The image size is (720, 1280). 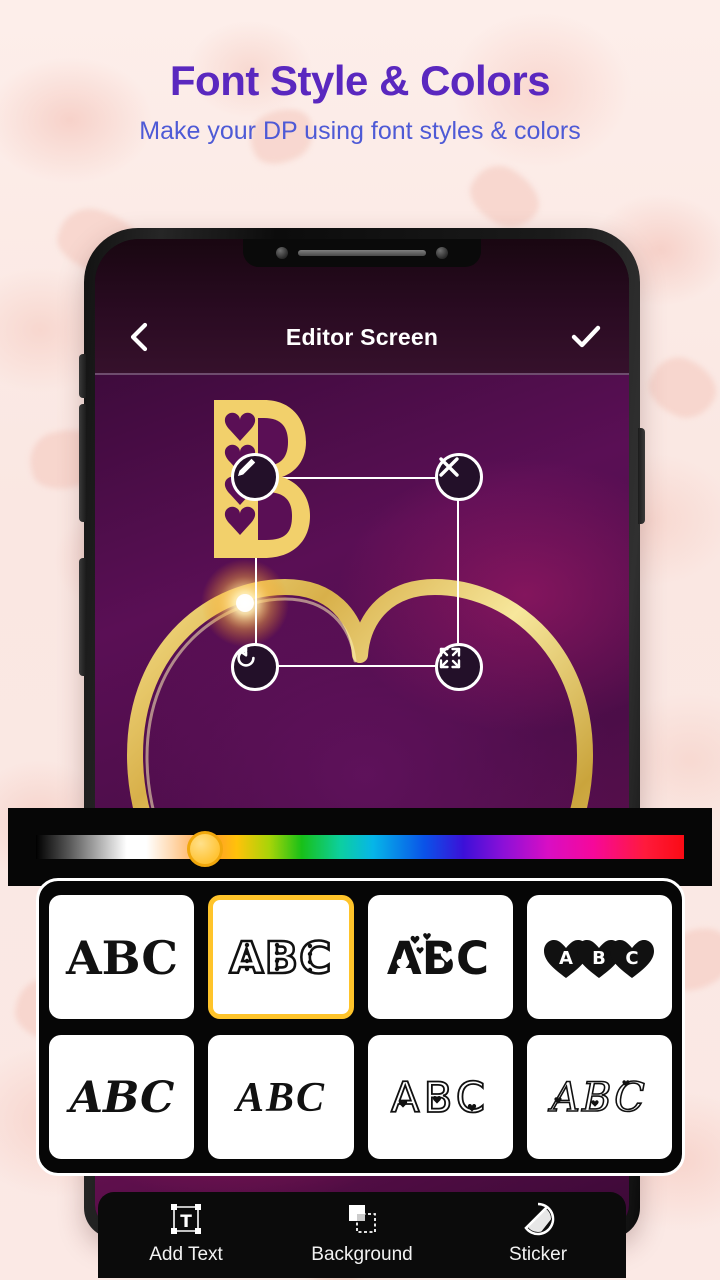 I want to click on text-frame-icon: T, so click(x=186, y=1219).